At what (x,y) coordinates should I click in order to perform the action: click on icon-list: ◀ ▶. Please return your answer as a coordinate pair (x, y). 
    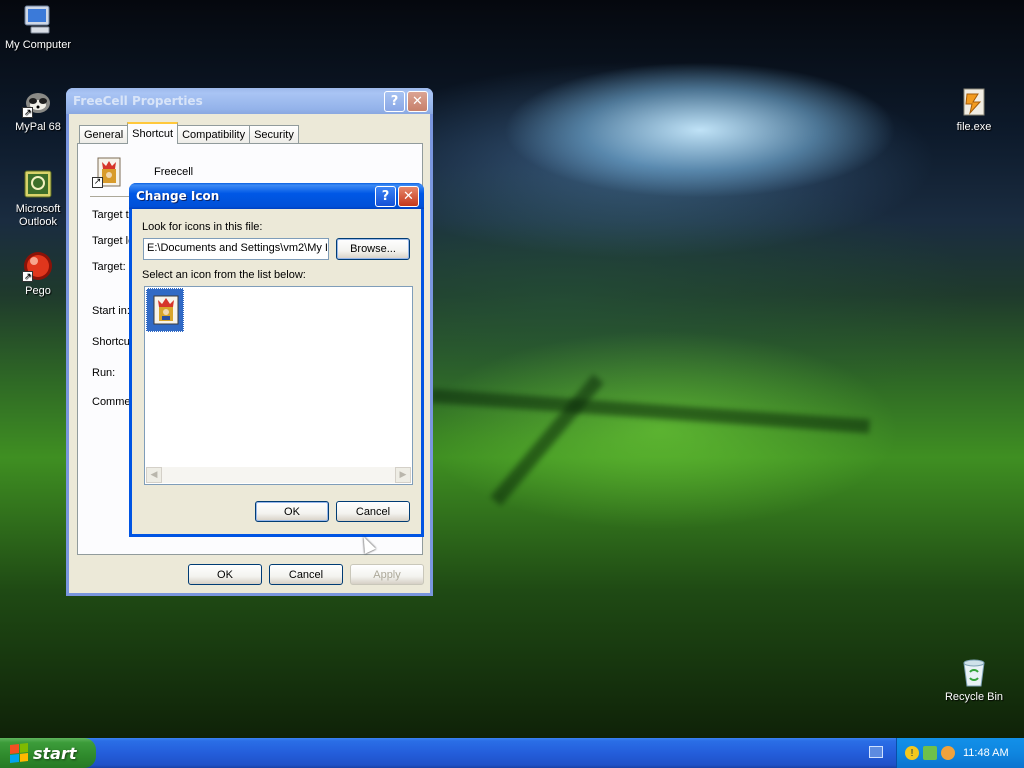
    Looking at the image, I should click on (278, 385).